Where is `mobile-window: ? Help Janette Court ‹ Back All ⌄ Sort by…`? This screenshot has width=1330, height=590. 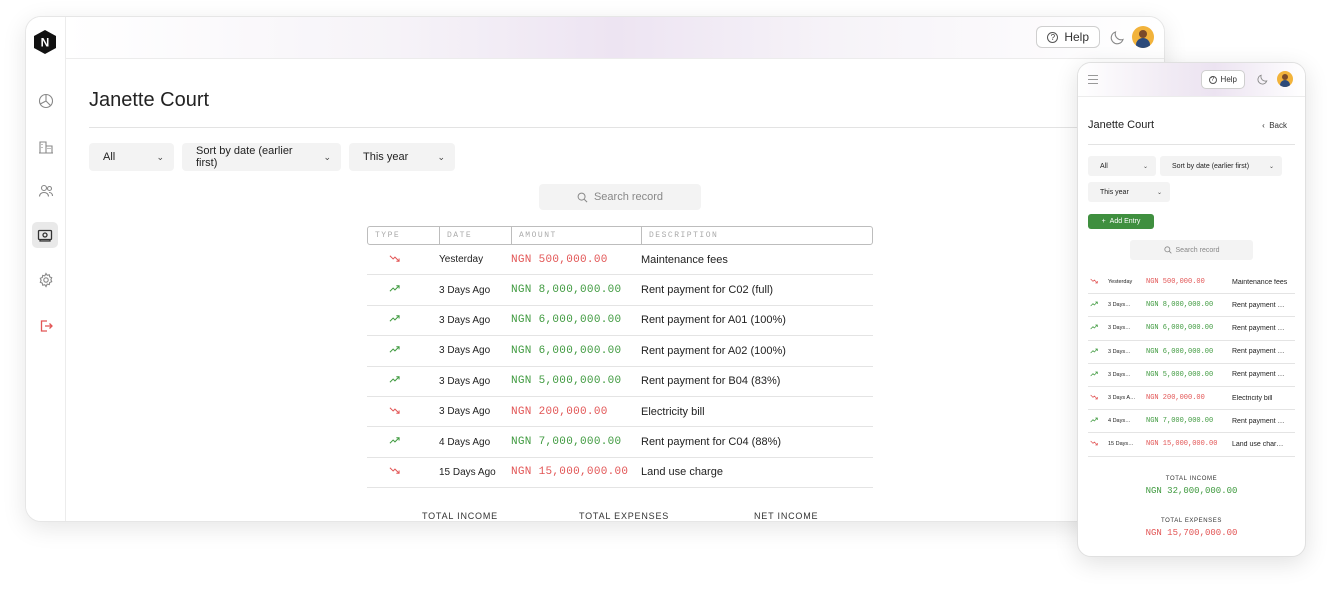
mobile-window: ? Help Janette Court ‹ Back All ⌄ Sort by… is located at coordinates (1191, 309).